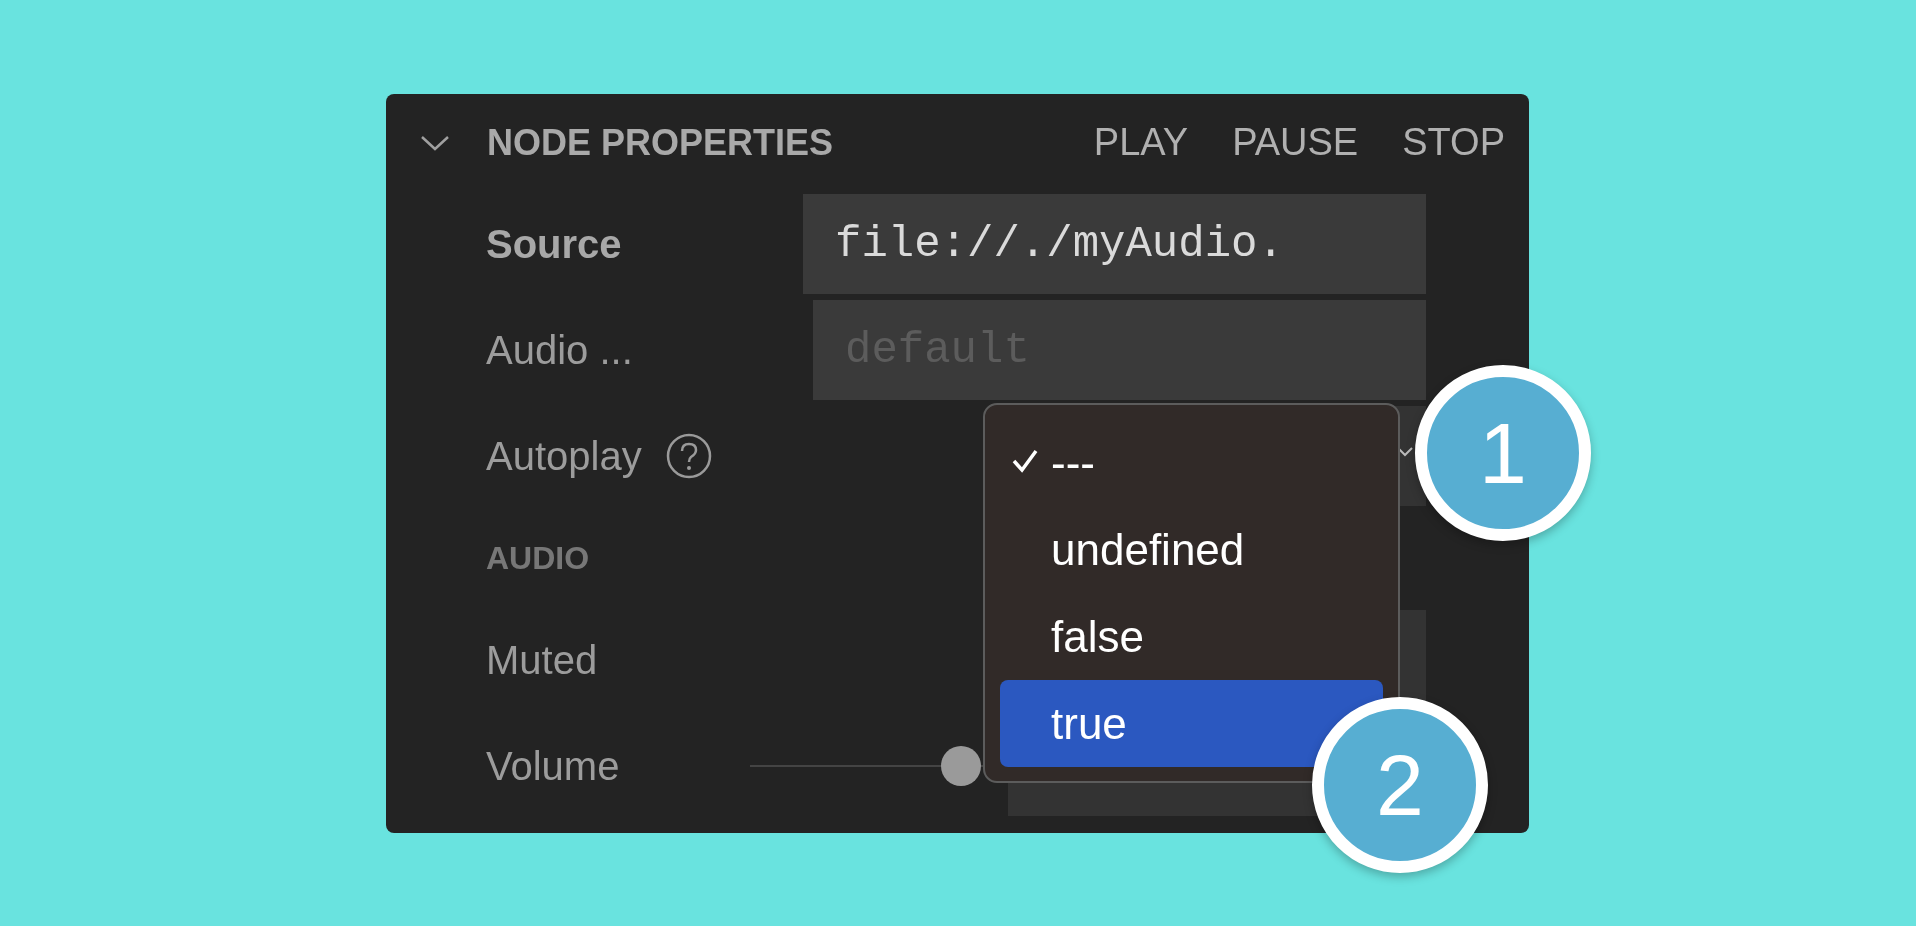 The width and height of the screenshot is (1916, 926). What do you see at coordinates (553, 766) in the screenshot?
I see `property-label: Volume` at bounding box center [553, 766].